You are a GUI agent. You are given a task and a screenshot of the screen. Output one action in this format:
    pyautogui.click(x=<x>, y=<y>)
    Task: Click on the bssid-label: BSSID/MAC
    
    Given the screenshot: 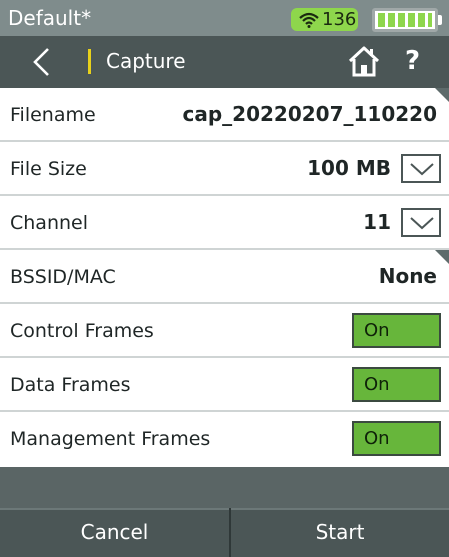 What is the action you would take?
    pyautogui.click(x=63, y=277)
    